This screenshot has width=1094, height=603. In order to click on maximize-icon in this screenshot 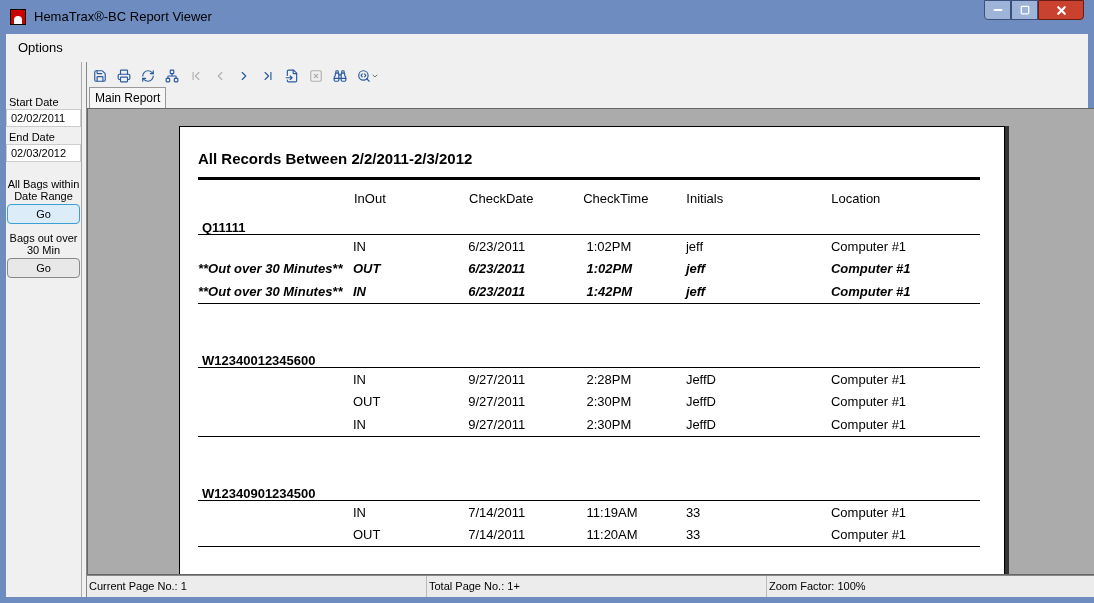, I will do `click(1024, 10)`.